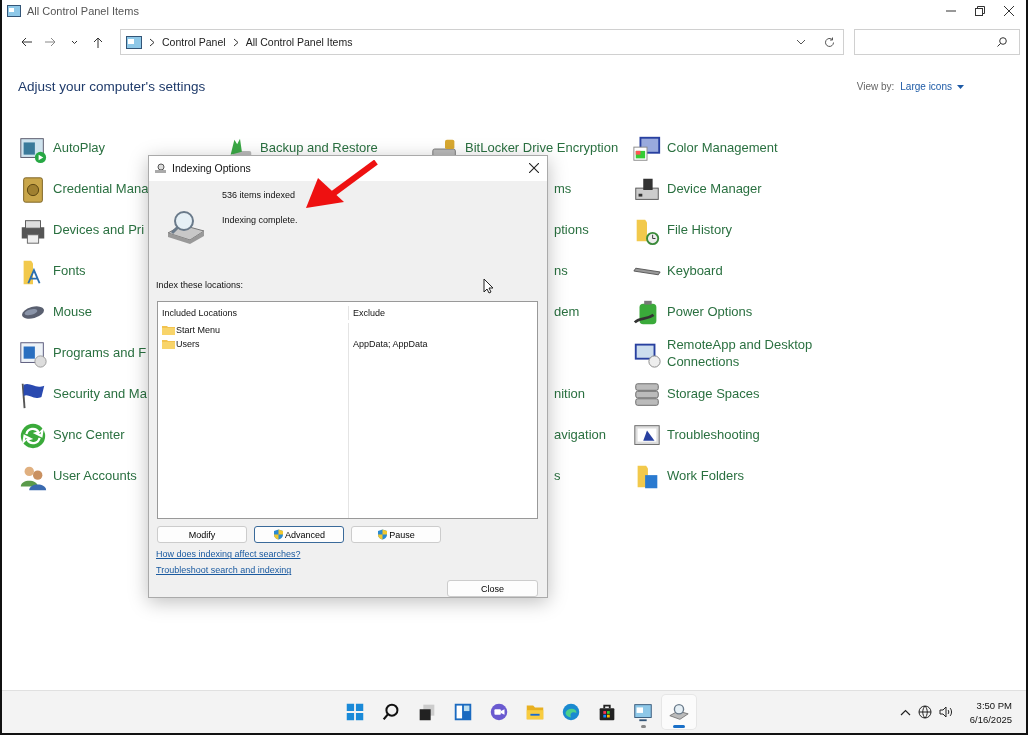  Describe the element at coordinates (710, 312) in the screenshot. I see `control-panel-link: Power Options` at that location.